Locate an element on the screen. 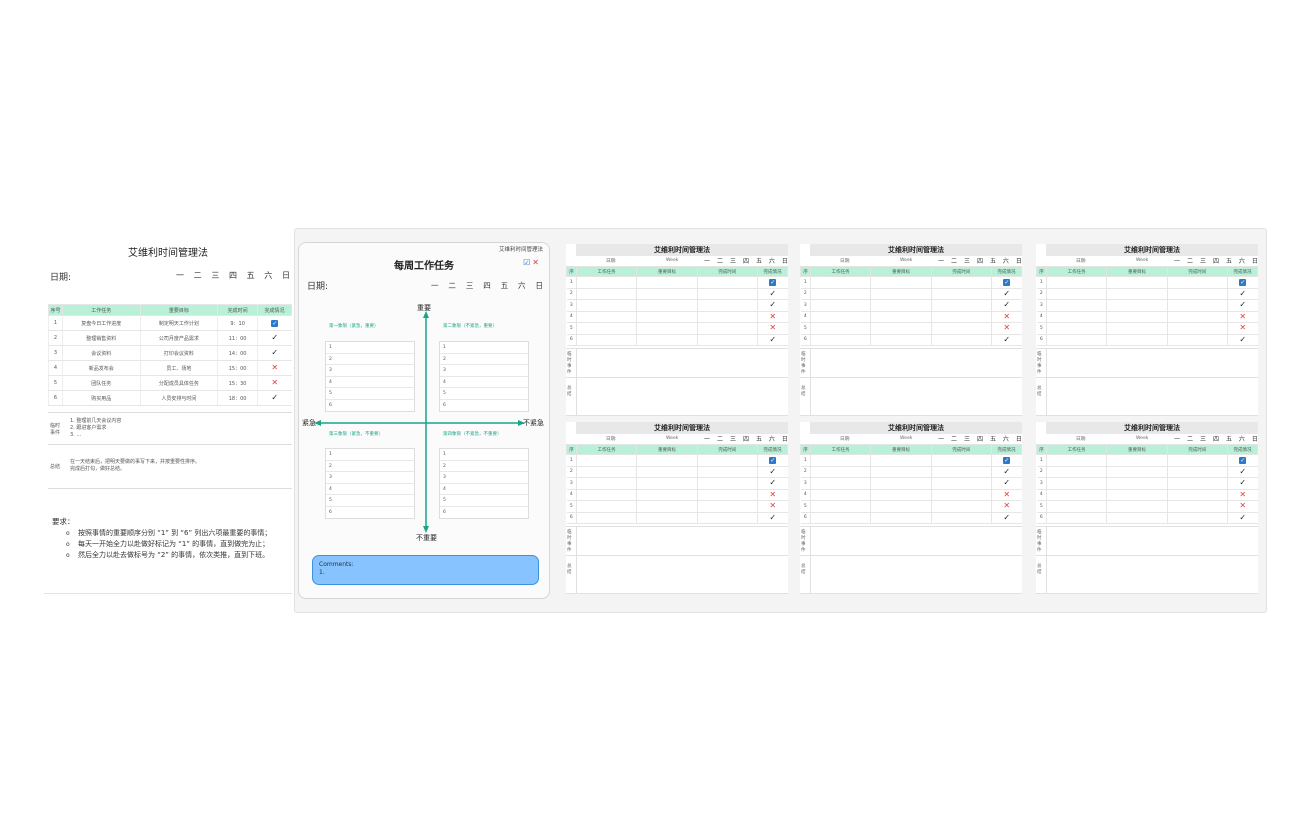  goal-cell: 人员安排与时间 is located at coordinates (178, 398).